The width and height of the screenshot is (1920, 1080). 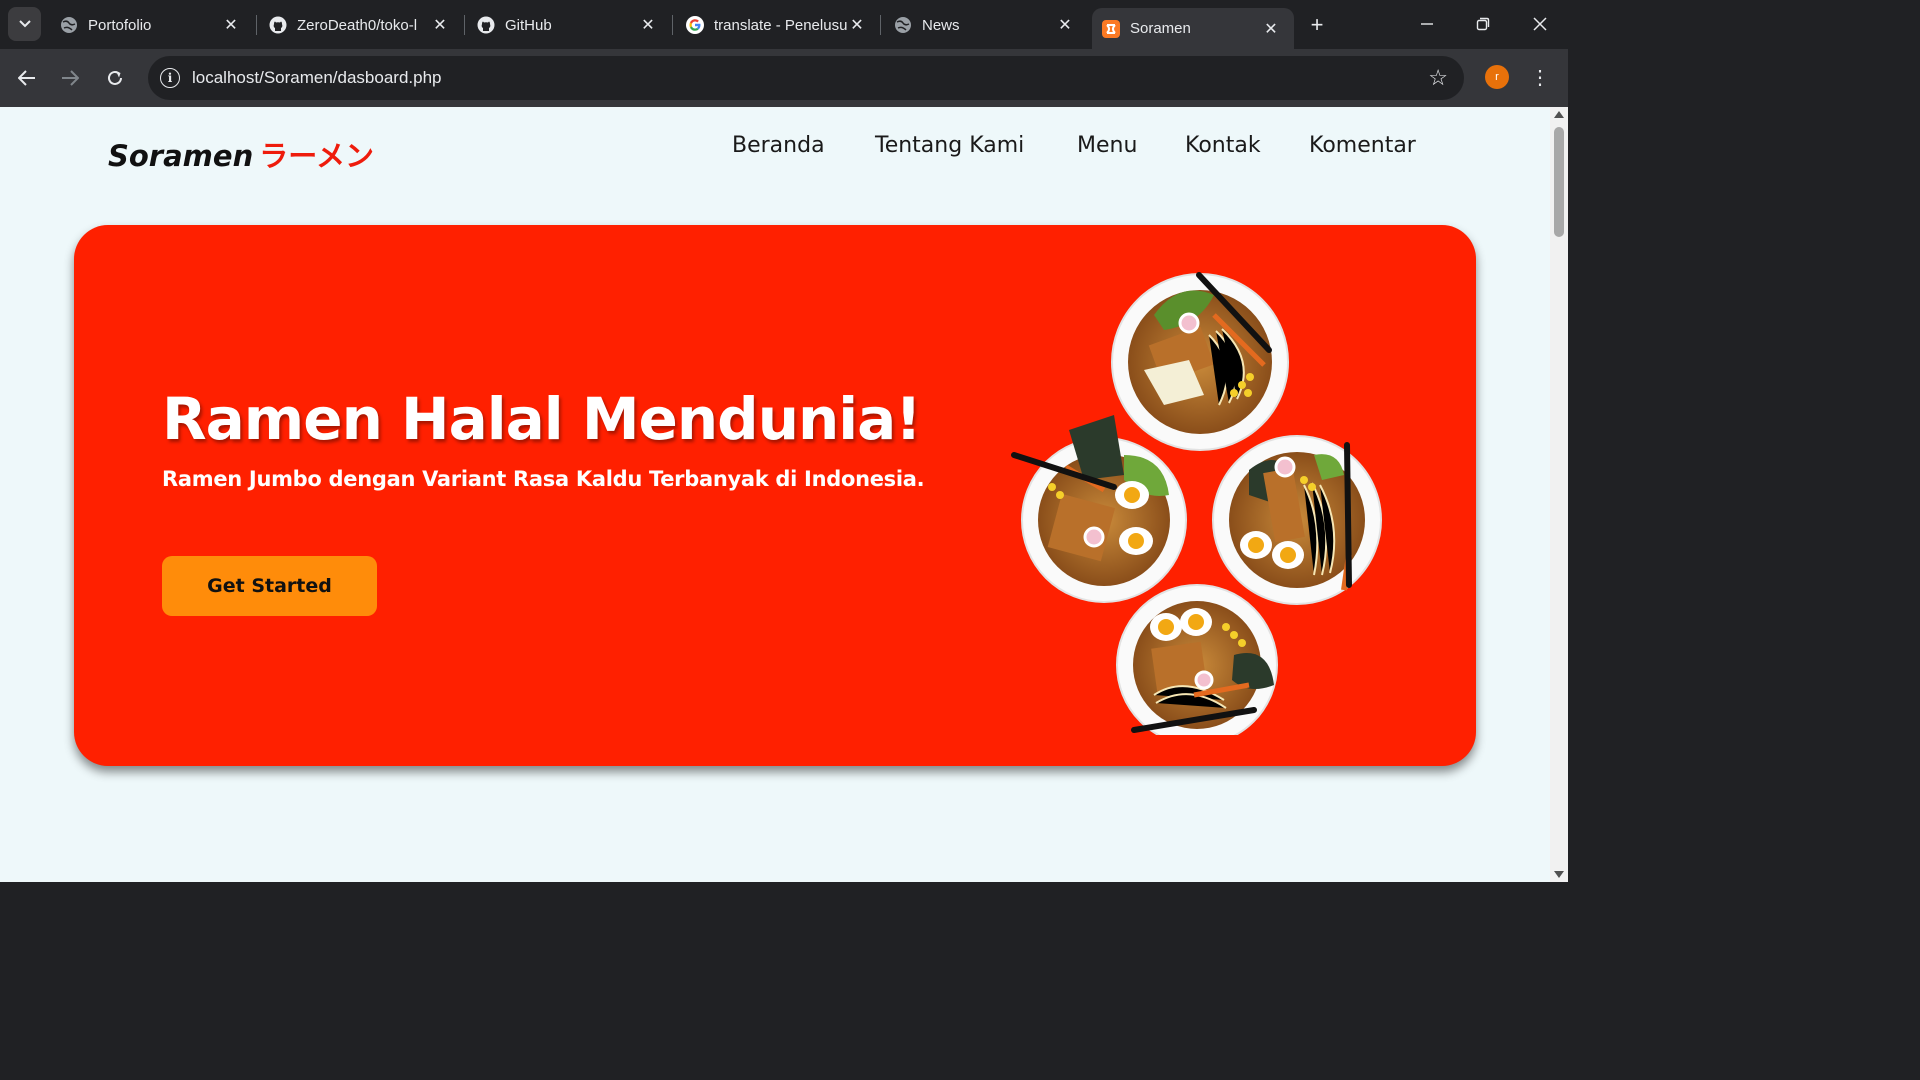 What do you see at coordinates (695, 25) in the screenshot?
I see `google-icon` at bounding box center [695, 25].